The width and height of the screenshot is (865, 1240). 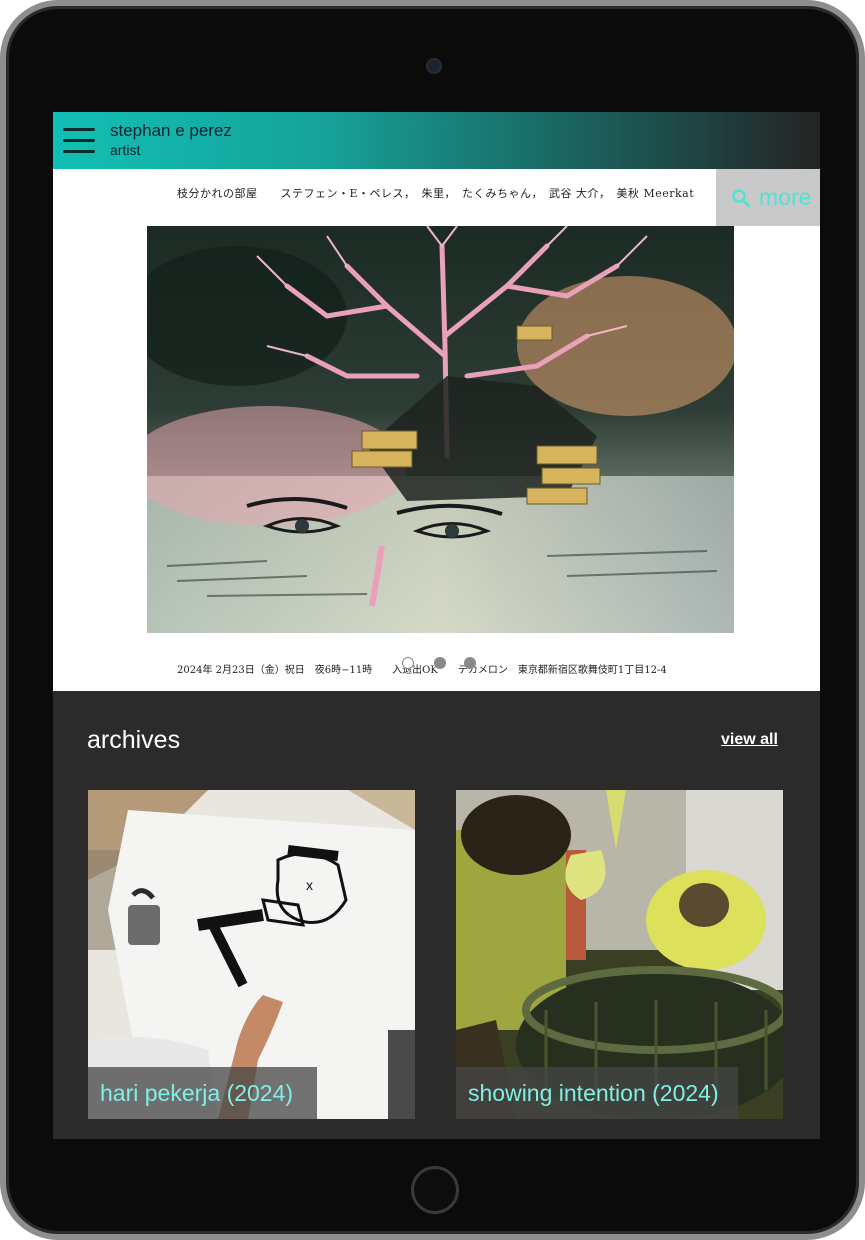 I want to click on site-header: stephan e perez artist, so click(x=436, y=140).